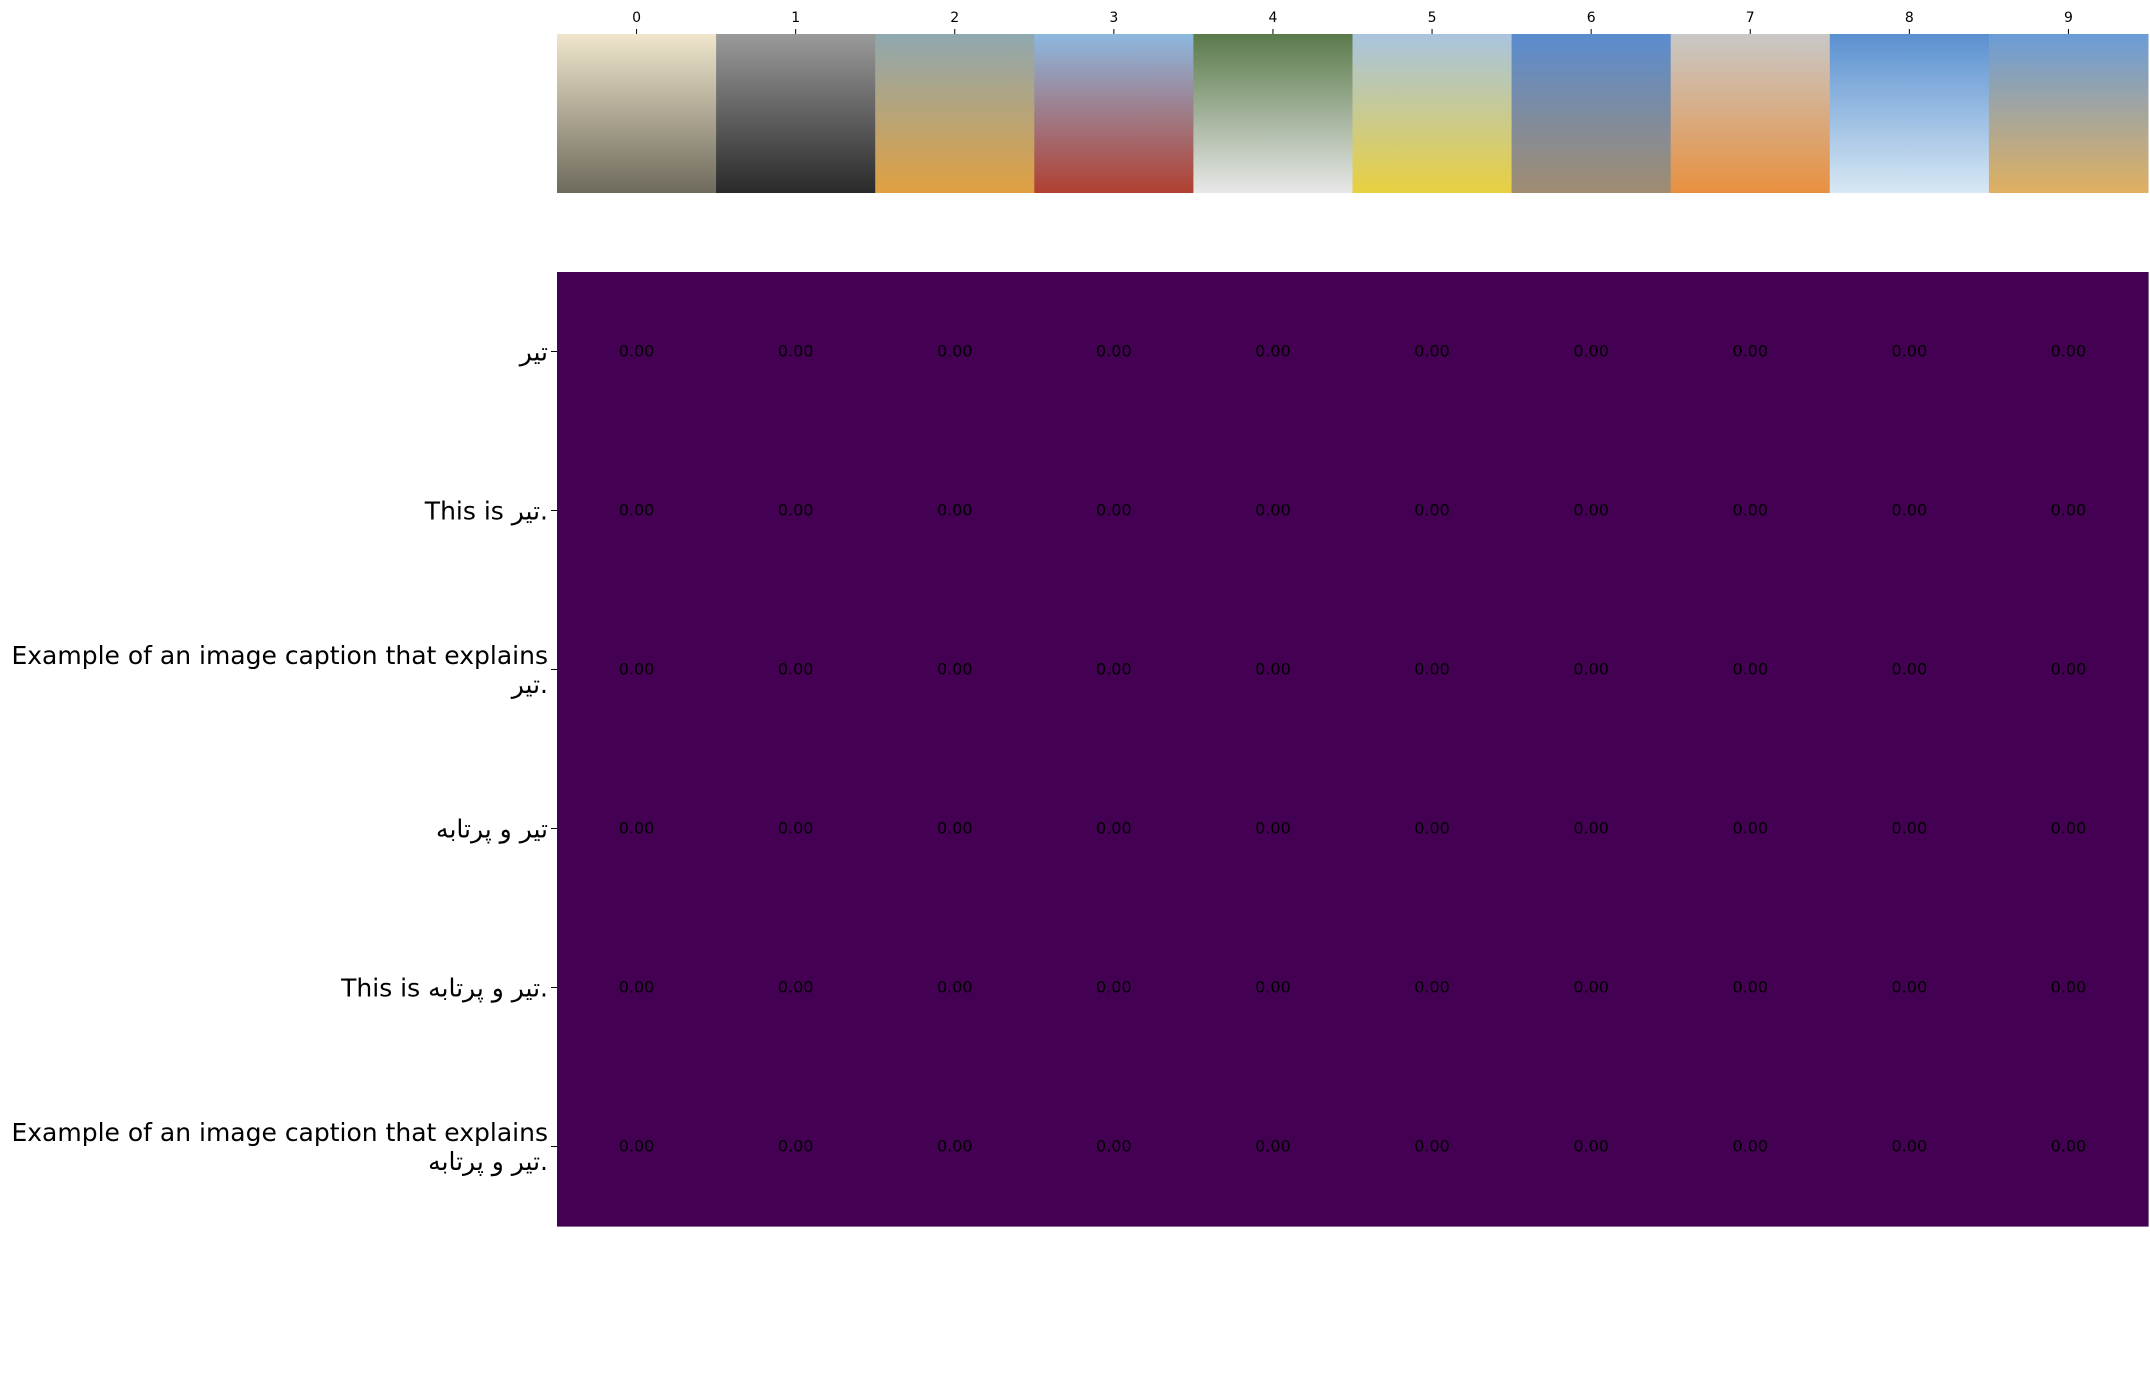 The image size is (2150, 1390). I want to click on column-image-strip, so click(1353, 113).